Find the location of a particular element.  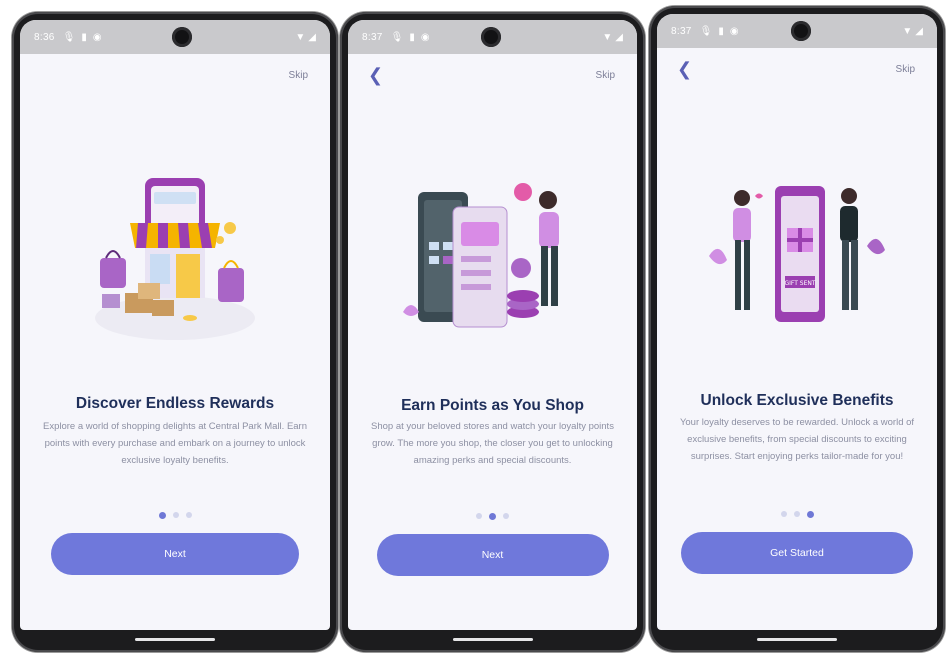

gift-sent-label: GIFT SENT is located at coordinates (799, 283).